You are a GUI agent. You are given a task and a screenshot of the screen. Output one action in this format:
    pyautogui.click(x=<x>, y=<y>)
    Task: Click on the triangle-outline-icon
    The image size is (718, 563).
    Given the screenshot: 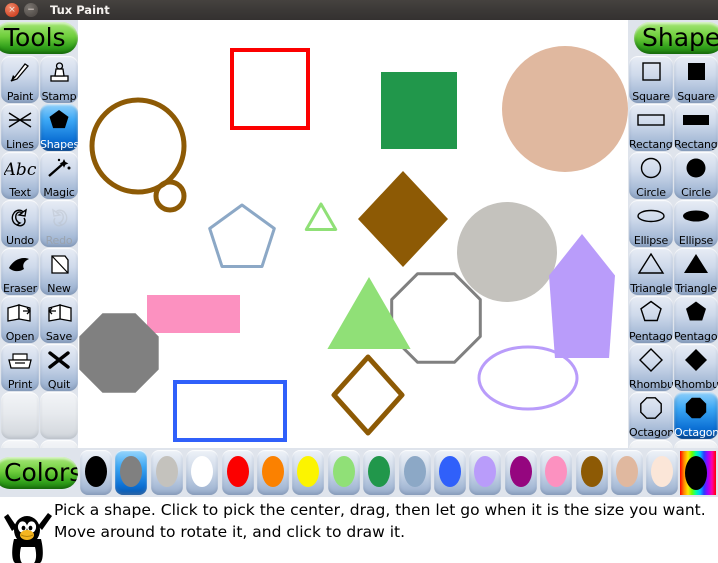 What is the action you would take?
    pyautogui.click(x=651, y=263)
    